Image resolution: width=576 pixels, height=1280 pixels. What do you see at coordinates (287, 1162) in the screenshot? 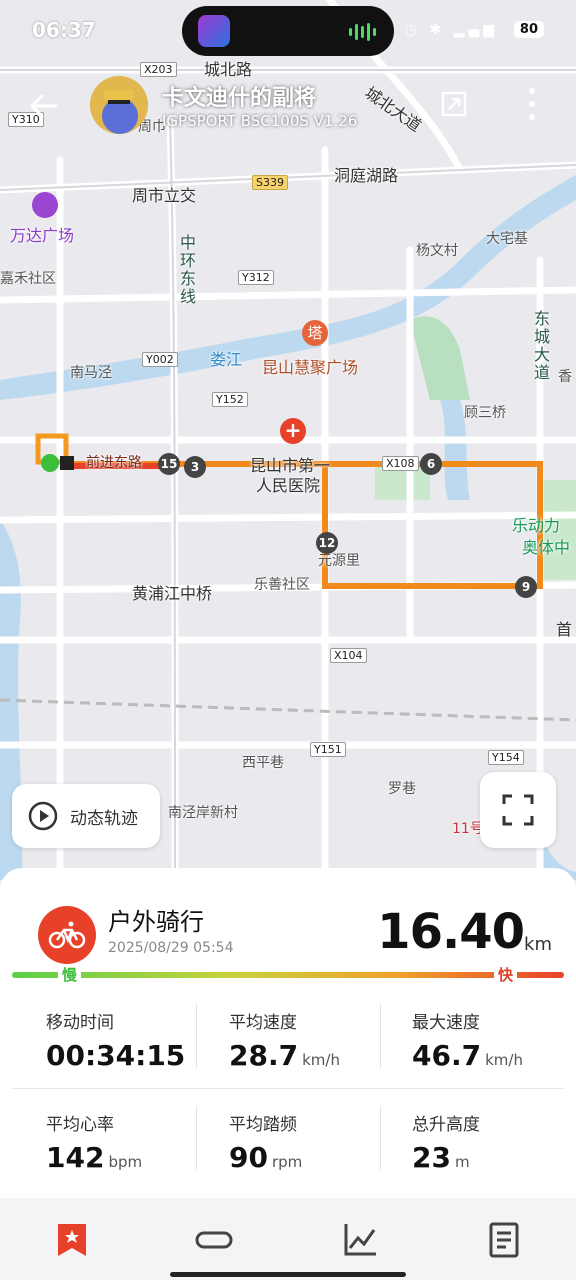
I see `stat-unit: rpm` at bounding box center [287, 1162].